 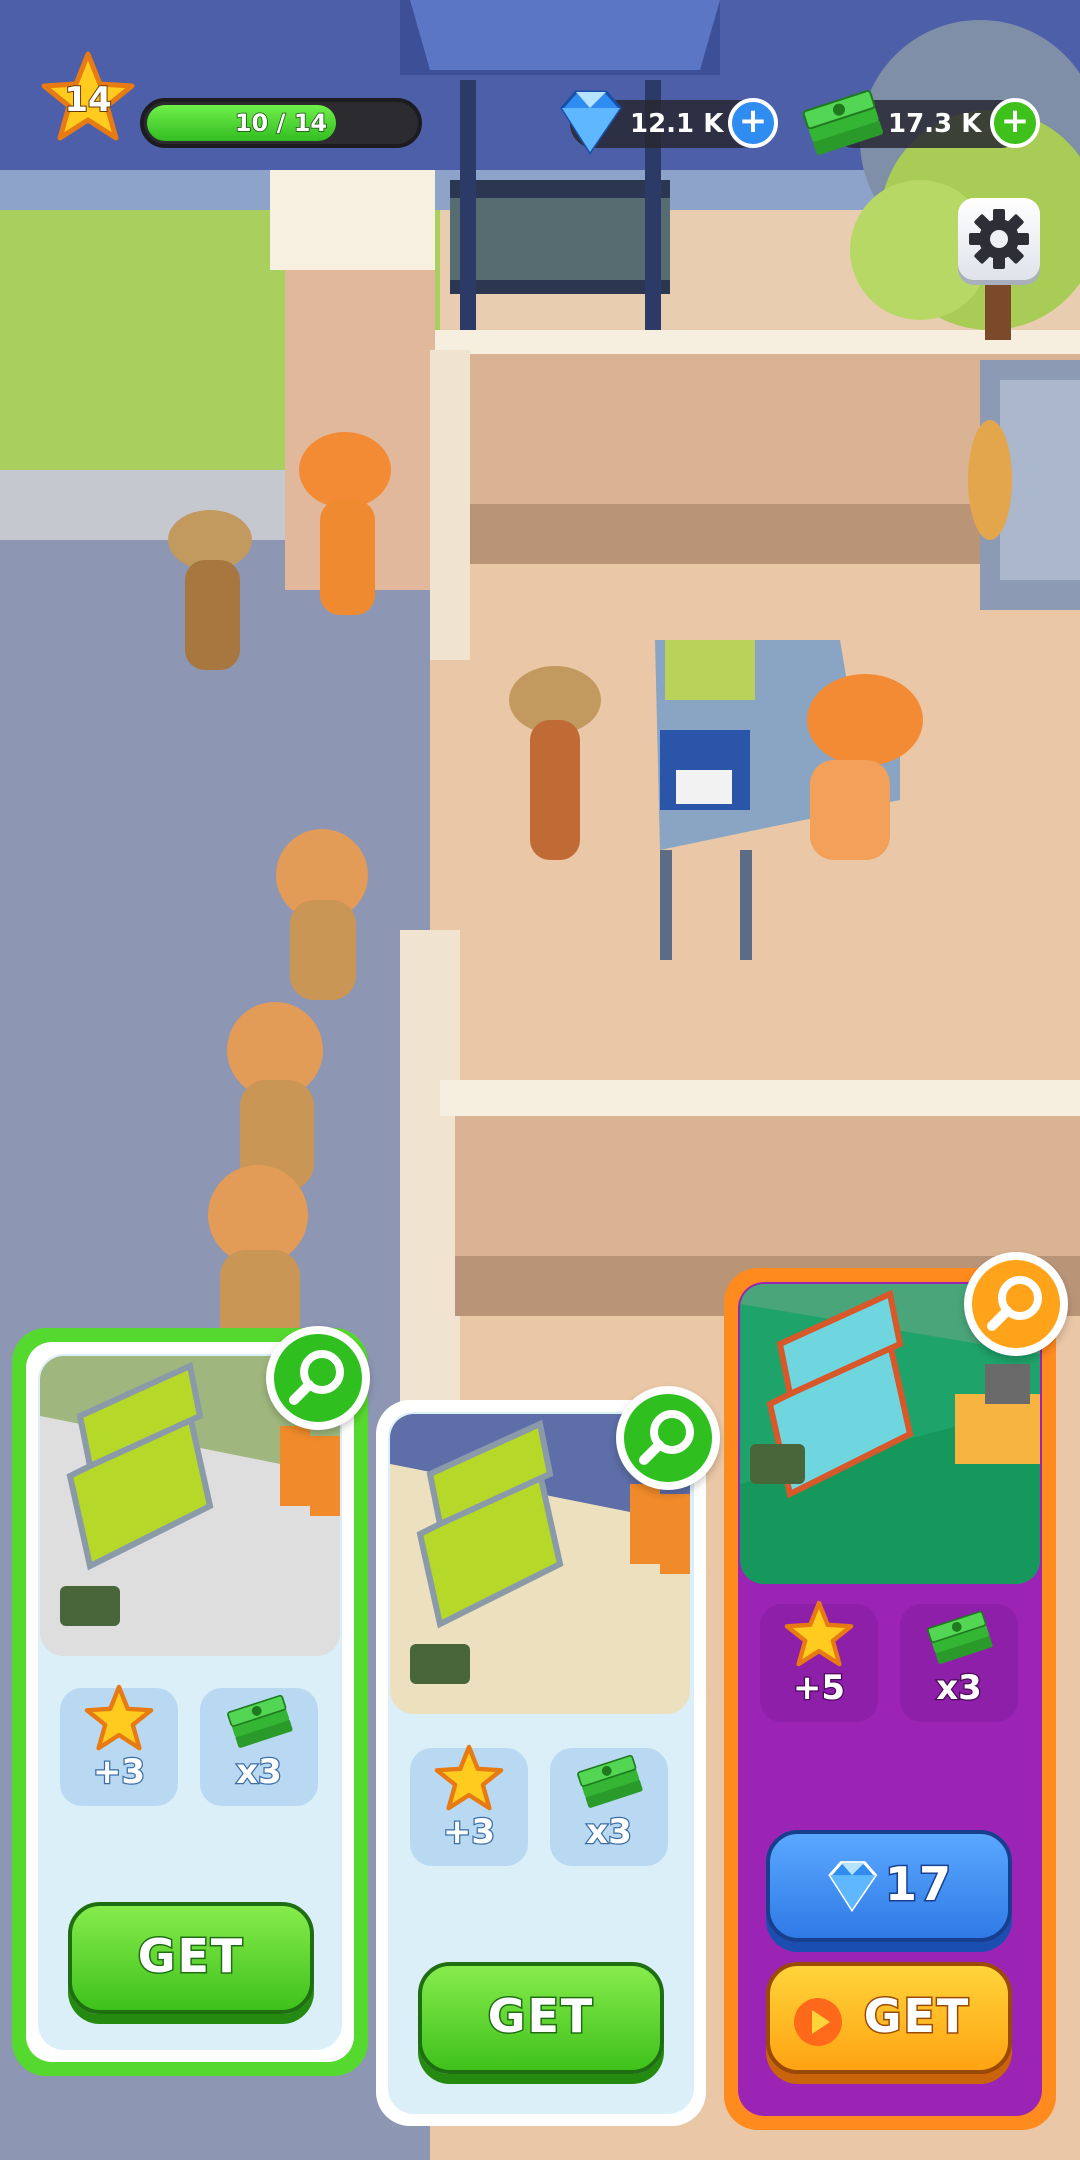 I want to click on watch-ad-get-button: GET, so click(x=889, y=2018).